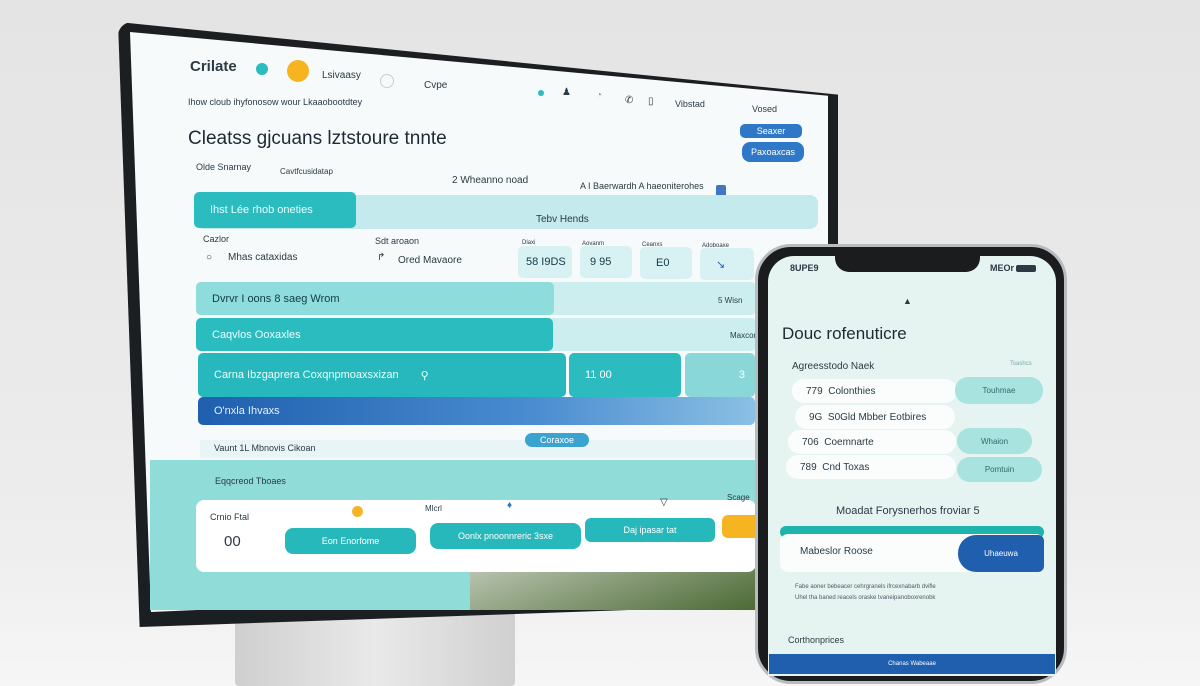 The height and width of the screenshot is (686, 1200). I want to click on item-pill: Touhmae, so click(999, 390).